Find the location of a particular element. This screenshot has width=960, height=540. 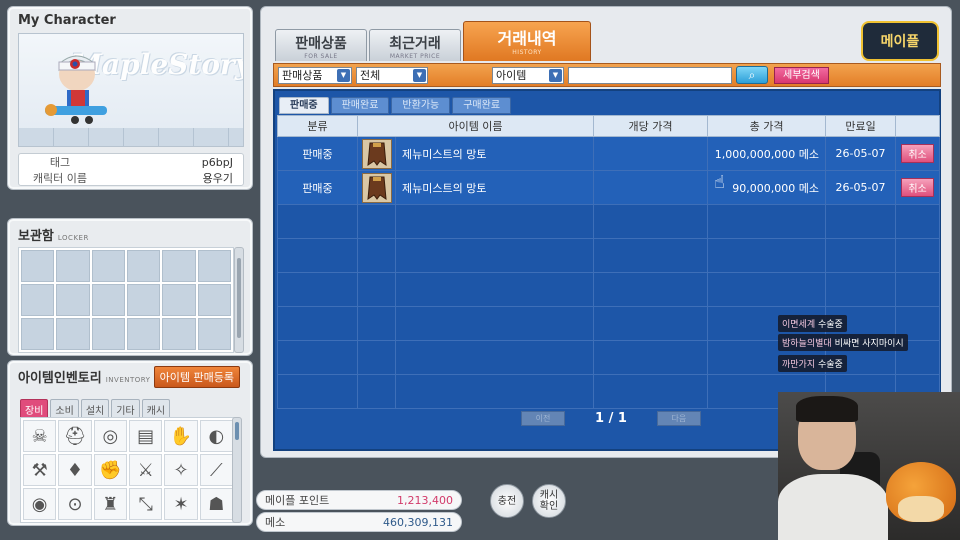

page-indicator: 1 / 1 is located at coordinates (611, 418).